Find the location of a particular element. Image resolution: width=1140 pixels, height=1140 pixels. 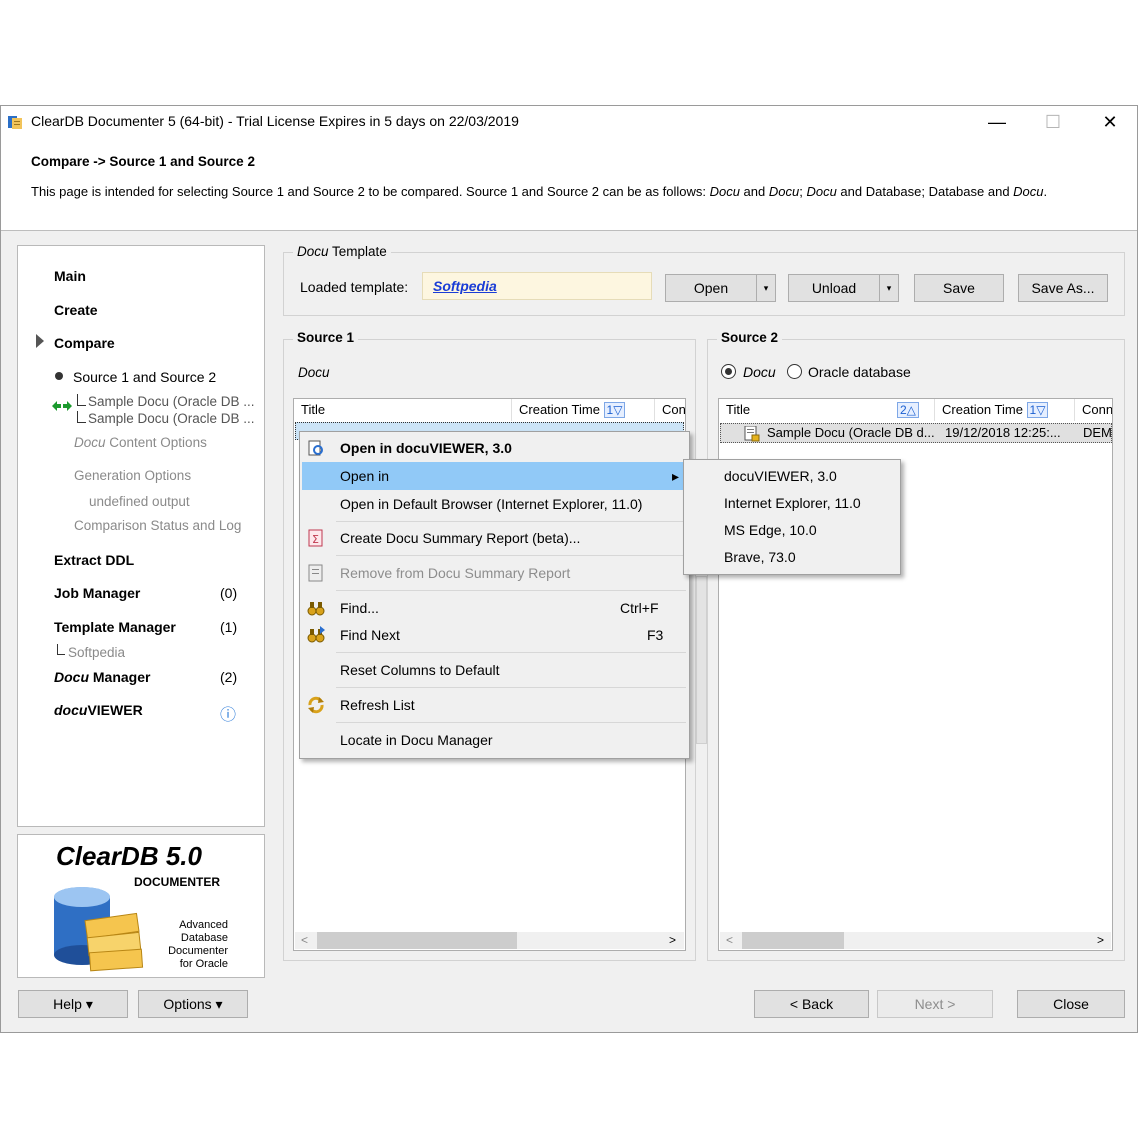

menu-find-next: Find Next F3 is located at coordinates (494, 635).